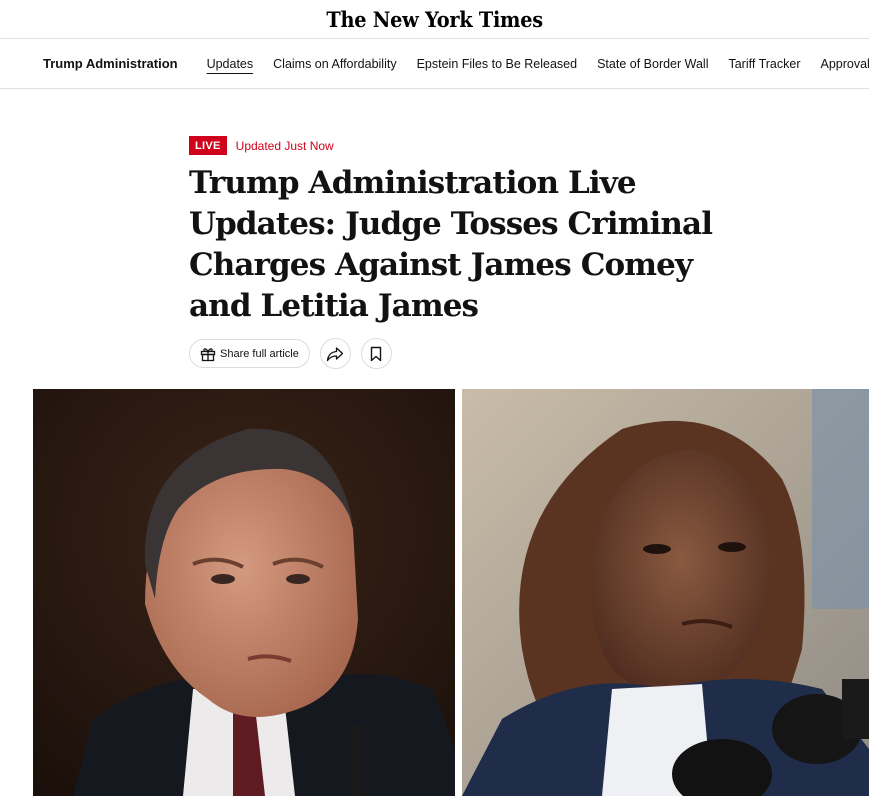  What do you see at coordinates (652, 64) in the screenshot?
I see `nav-link-border-wall: State of Border Wall` at bounding box center [652, 64].